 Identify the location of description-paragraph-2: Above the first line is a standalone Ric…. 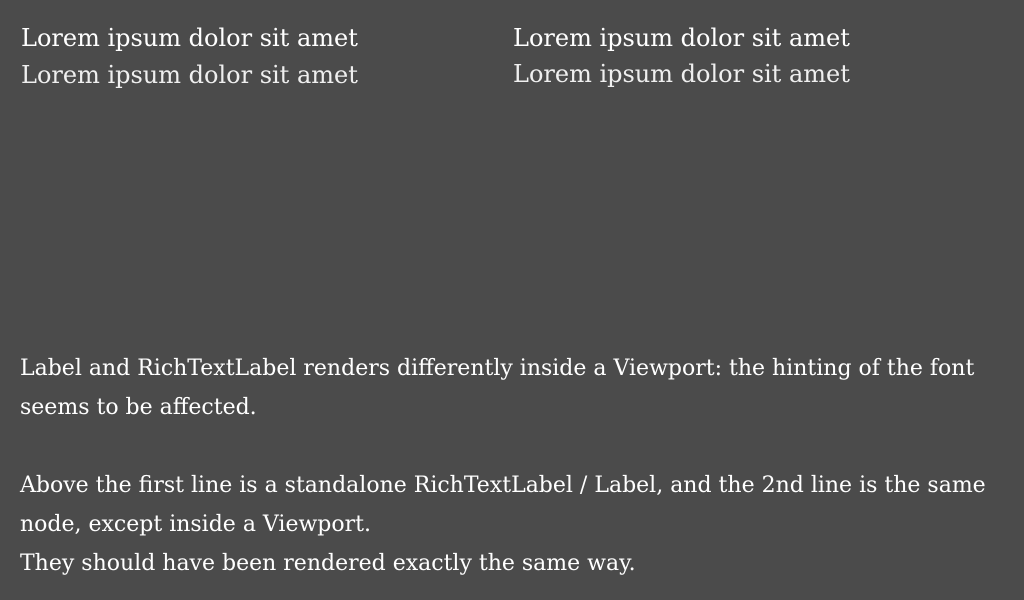
(503, 505).